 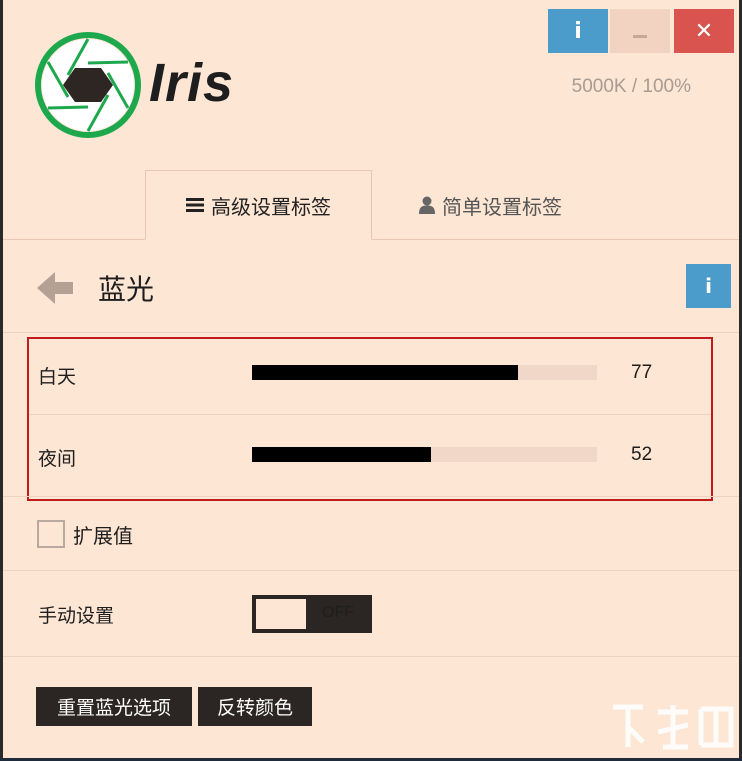 What do you see at coordinates (255, 706) in the screenshot?
I see `invert-colors-button: 反转颜色` at bounding box center [255, 706].